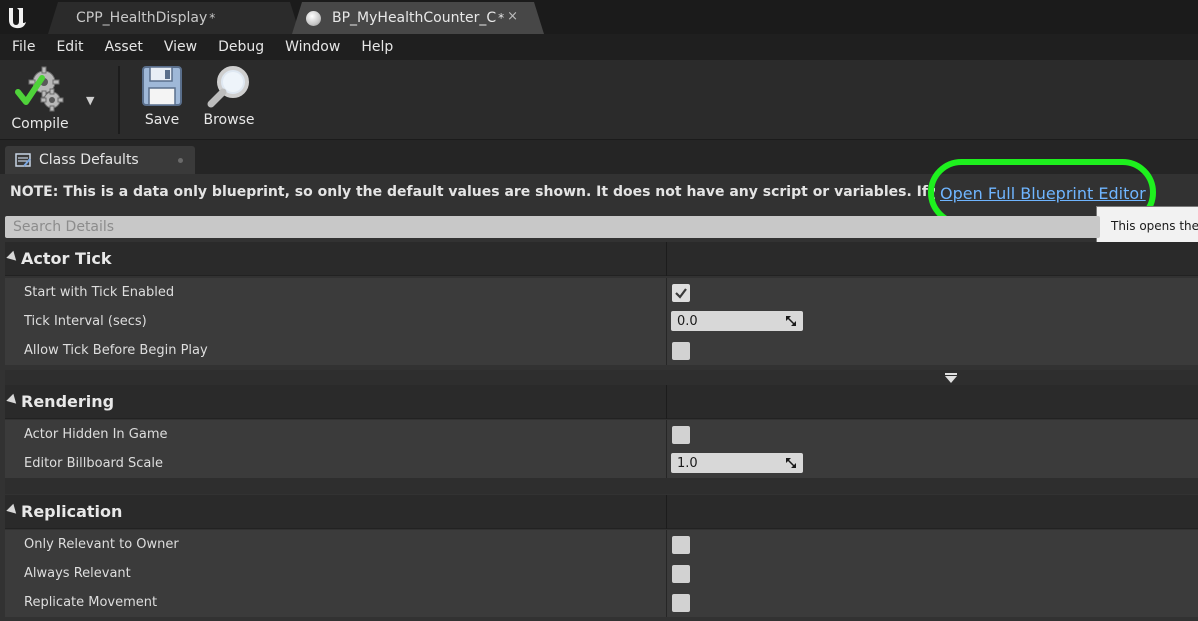  What do you see at coordinates (69, 47) in the screenshot?
I see `menu-edit: Edit` at bounding box center [69, 47].